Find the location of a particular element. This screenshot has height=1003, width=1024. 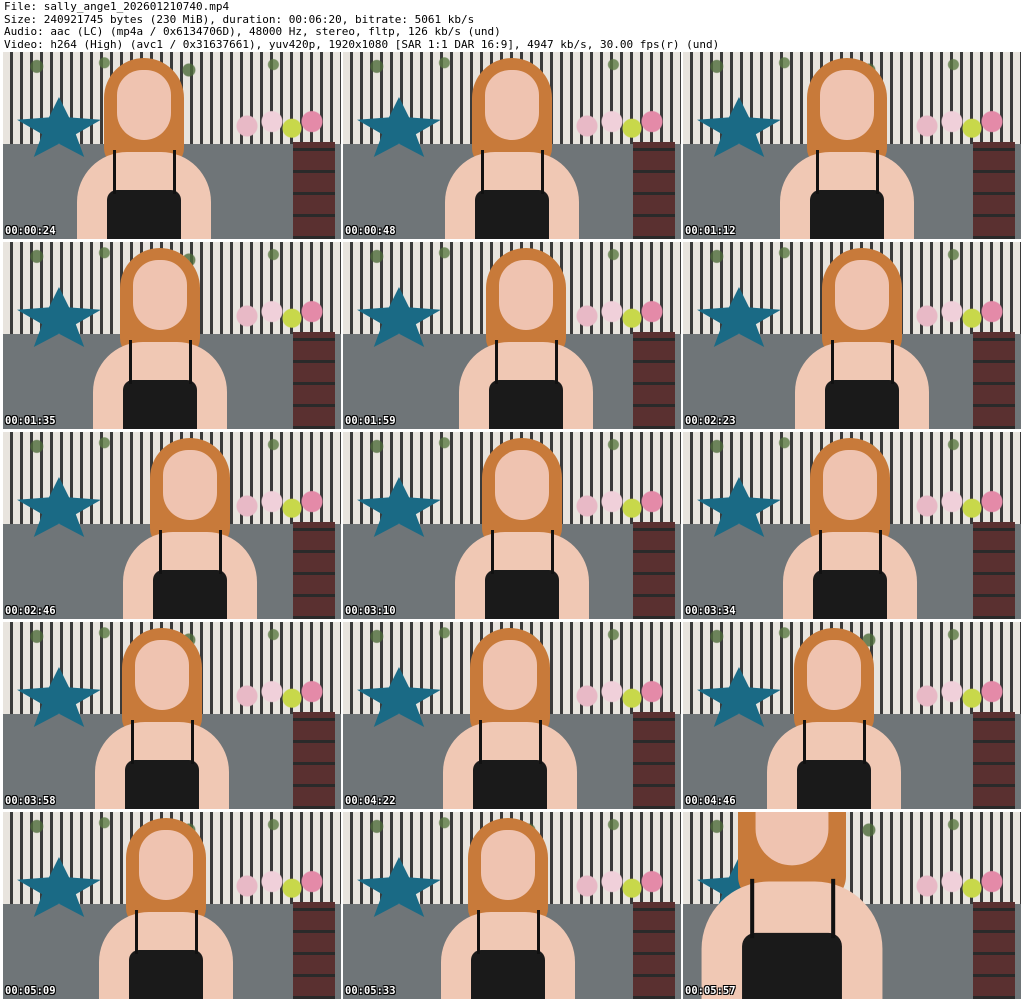

video-frame-thumbnail: 00:01:59 is located at coordinates (512, 335).